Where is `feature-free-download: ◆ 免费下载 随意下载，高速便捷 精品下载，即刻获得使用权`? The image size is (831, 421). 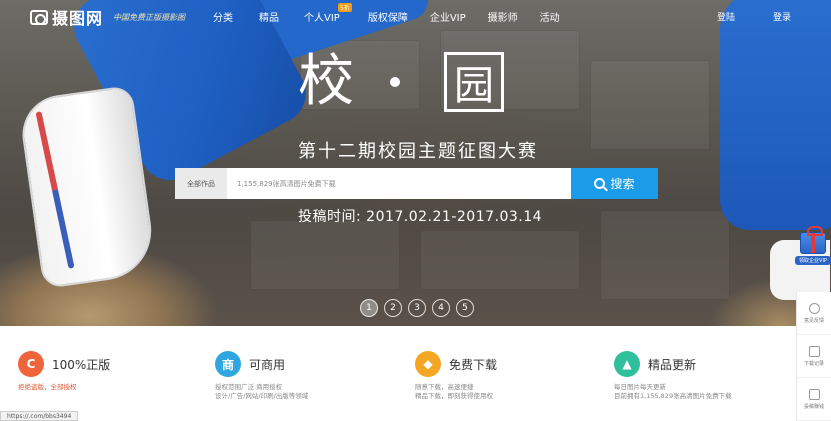 feature-free-download: ◆ 免费下载 随意下载，高速便捷 精品下载，即刻获得使用权 is located at coordinates (456, 376).